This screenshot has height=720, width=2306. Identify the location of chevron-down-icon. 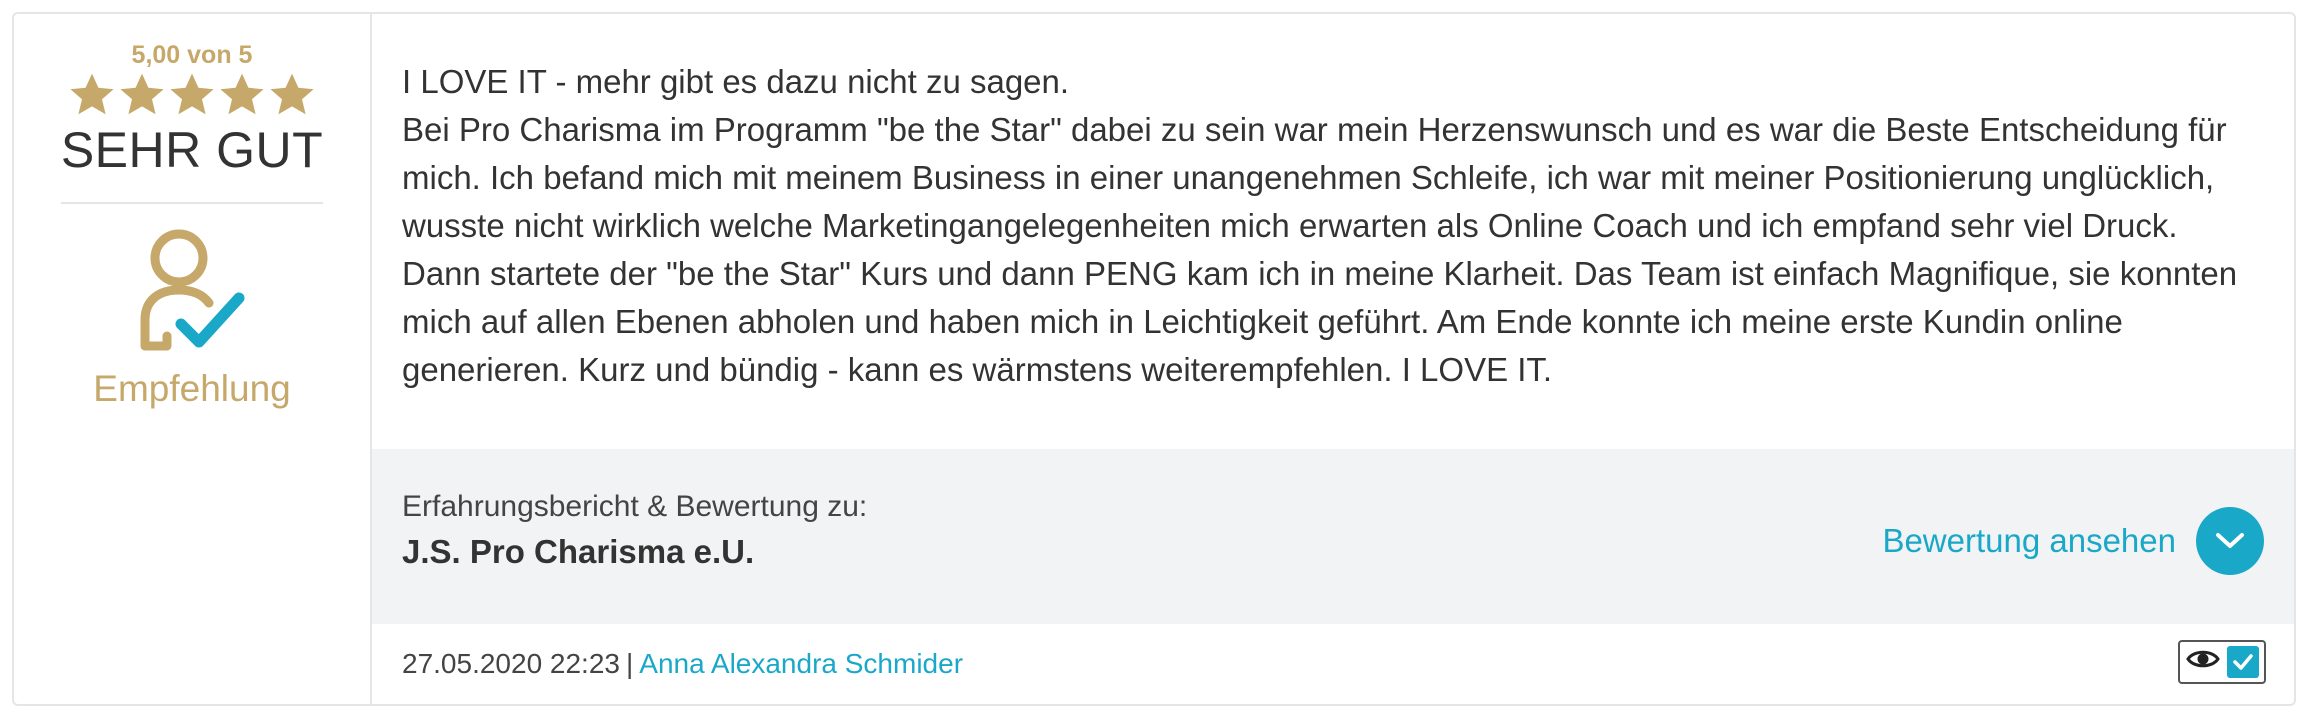
(2230, 540).